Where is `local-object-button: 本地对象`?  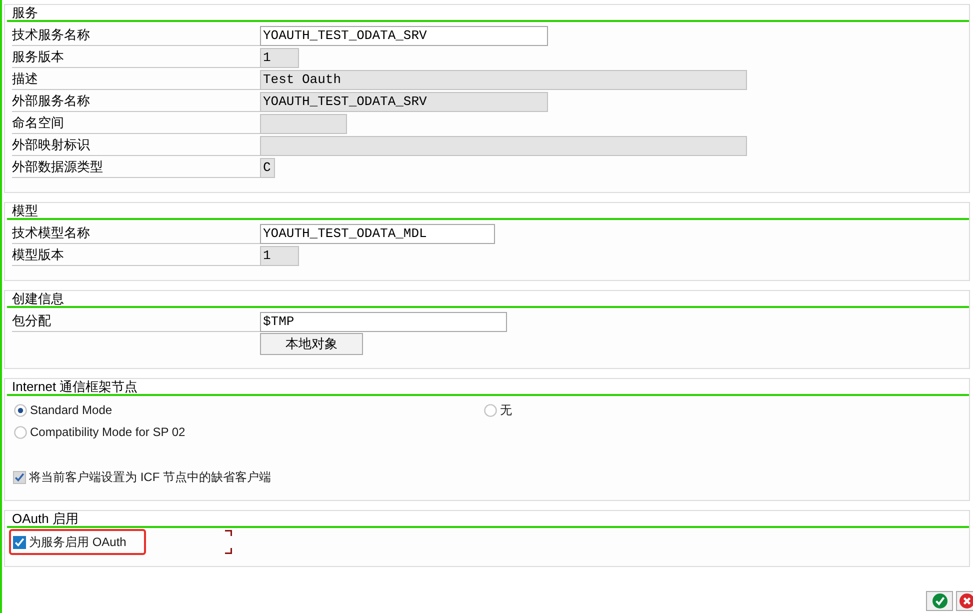 local-object-button: 本地对象 is located at coordinates (311, 344).